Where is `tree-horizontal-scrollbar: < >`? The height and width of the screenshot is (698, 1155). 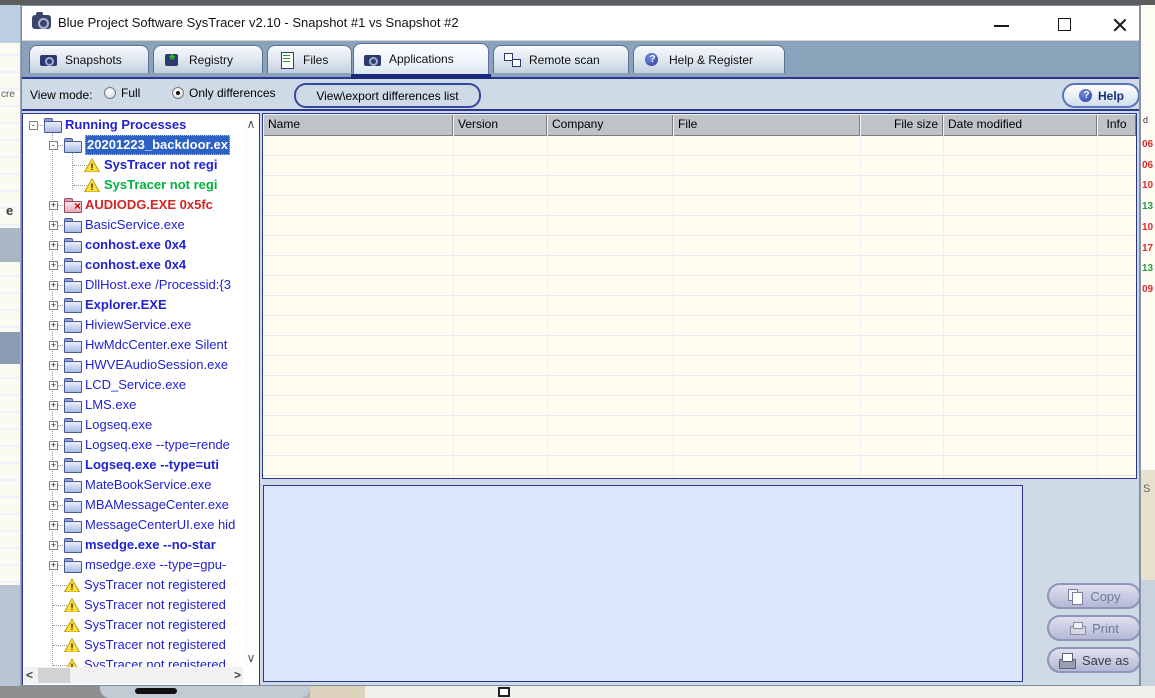
tree-horizontal-scrollbar: < > is located at coordinates (133, 675).